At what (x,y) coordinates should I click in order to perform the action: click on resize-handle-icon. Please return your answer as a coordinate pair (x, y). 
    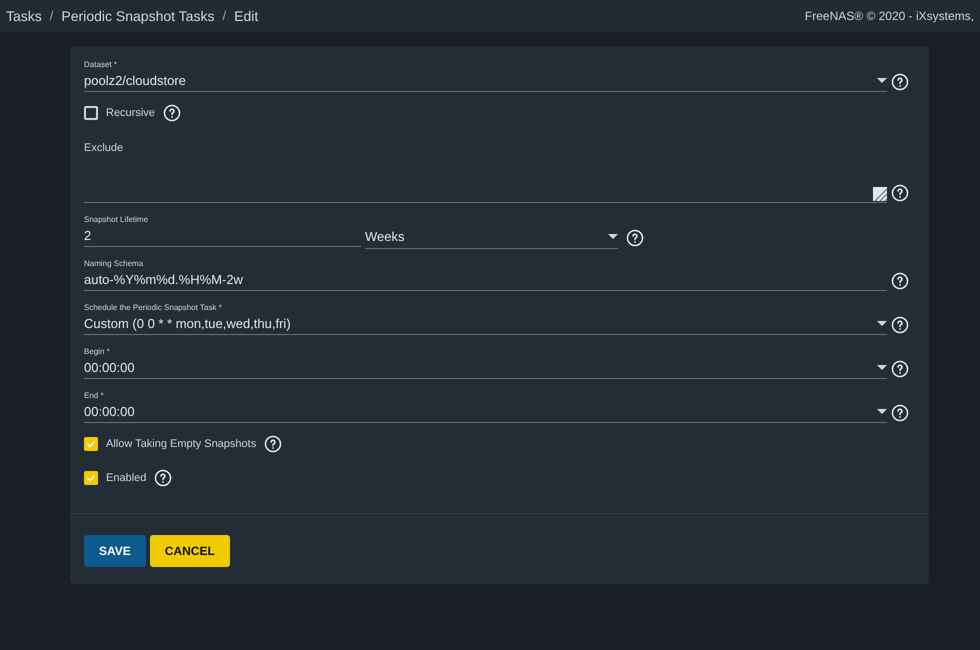
    Looking at the image, I should click on (880, 194).